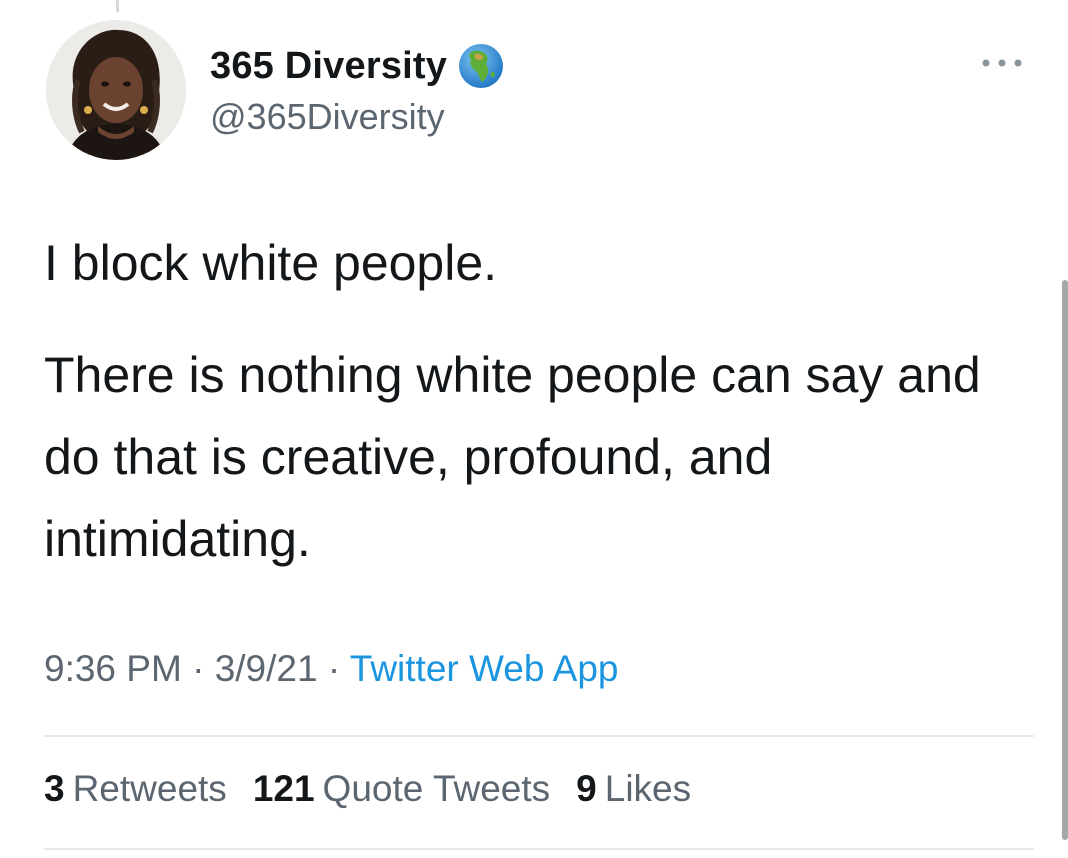 Image resolution: width=1068 pixels, height=858 pixels. Describe the element at coordinates (117, 6) in the screenshot. I see `thread-connector-line` at that location.